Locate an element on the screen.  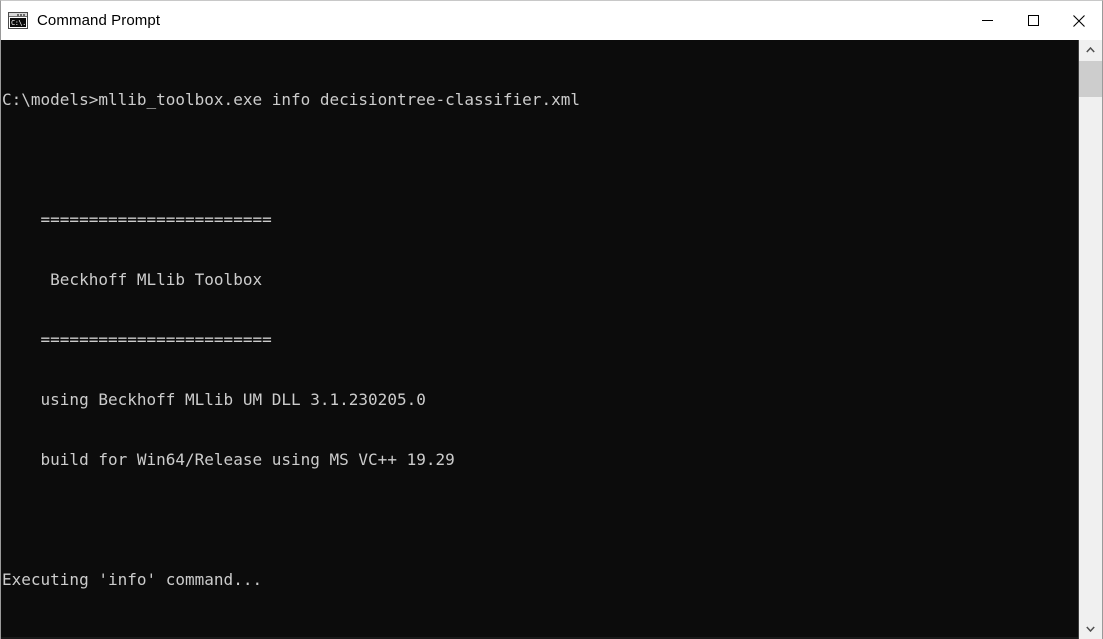
console-line: Beckhoff MLlib Toolbox is located at coordinates (132, 279).